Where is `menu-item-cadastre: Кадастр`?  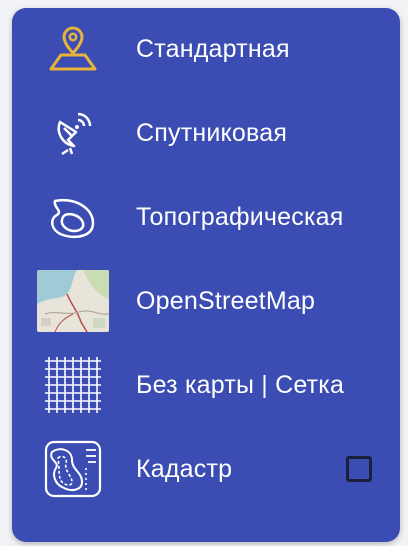 menu-item-cadastre: Кадастр is located at coordinates (206, 469).